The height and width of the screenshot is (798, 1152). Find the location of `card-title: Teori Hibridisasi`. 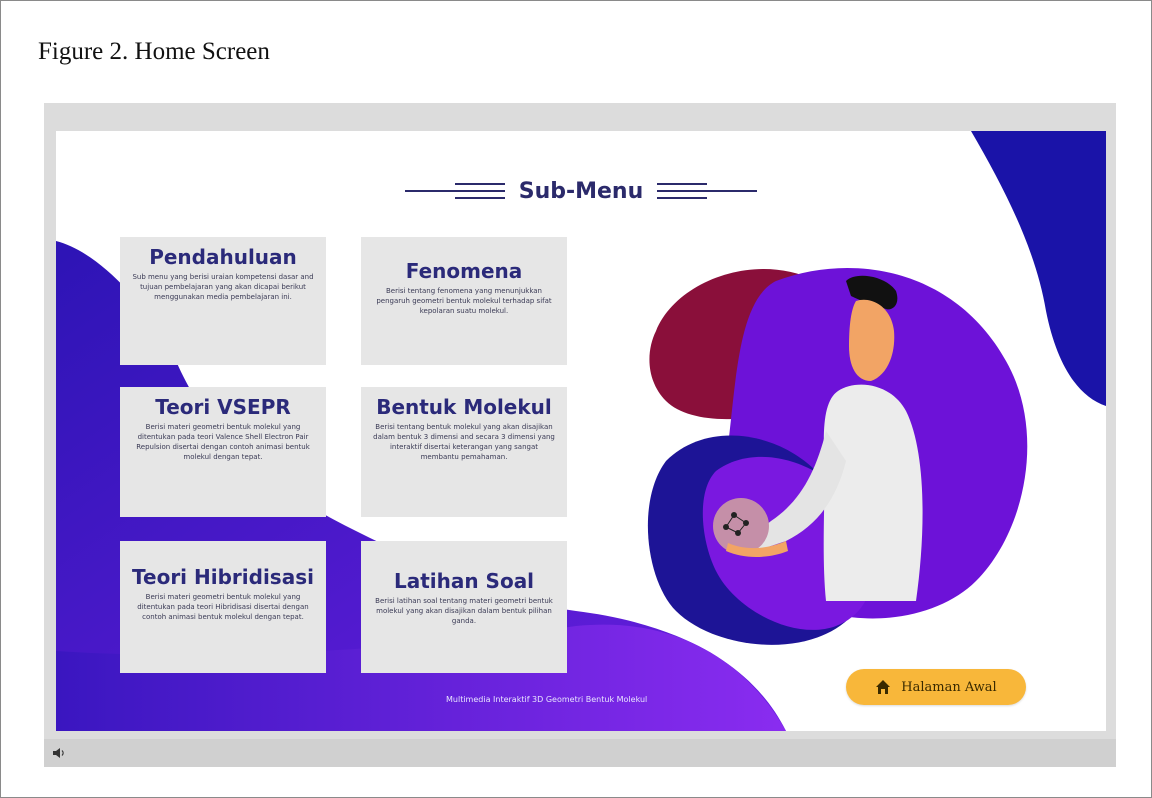

card-title: Teori Hibridisasi is located at coordinates (223, 577).